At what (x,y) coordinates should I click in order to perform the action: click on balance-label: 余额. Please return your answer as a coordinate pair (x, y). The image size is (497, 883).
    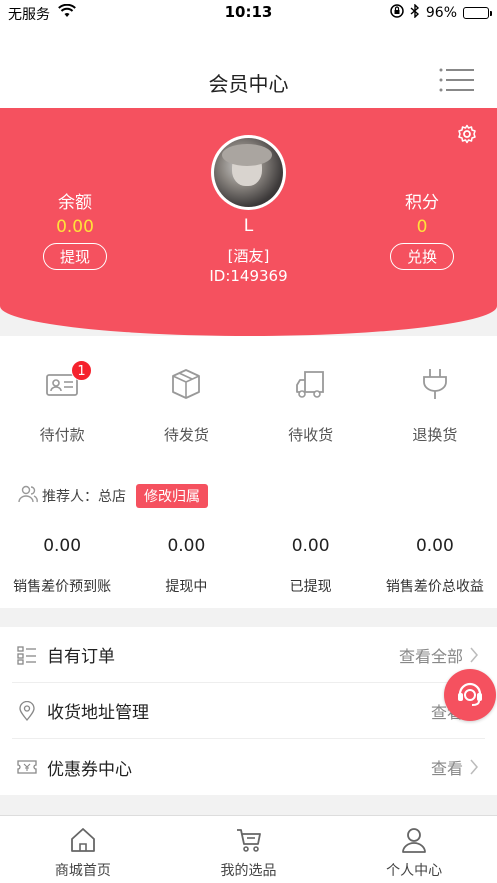
    Looking at the image, I should click on (75, 203).